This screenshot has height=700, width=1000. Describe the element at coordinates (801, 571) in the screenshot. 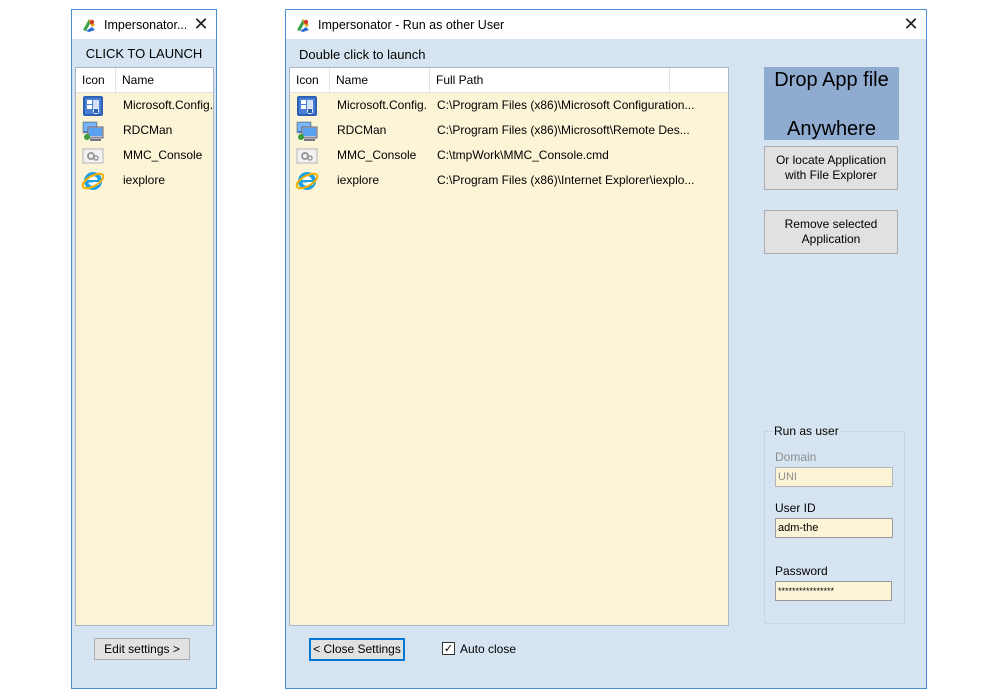

I see `password-label: Password` at that location.